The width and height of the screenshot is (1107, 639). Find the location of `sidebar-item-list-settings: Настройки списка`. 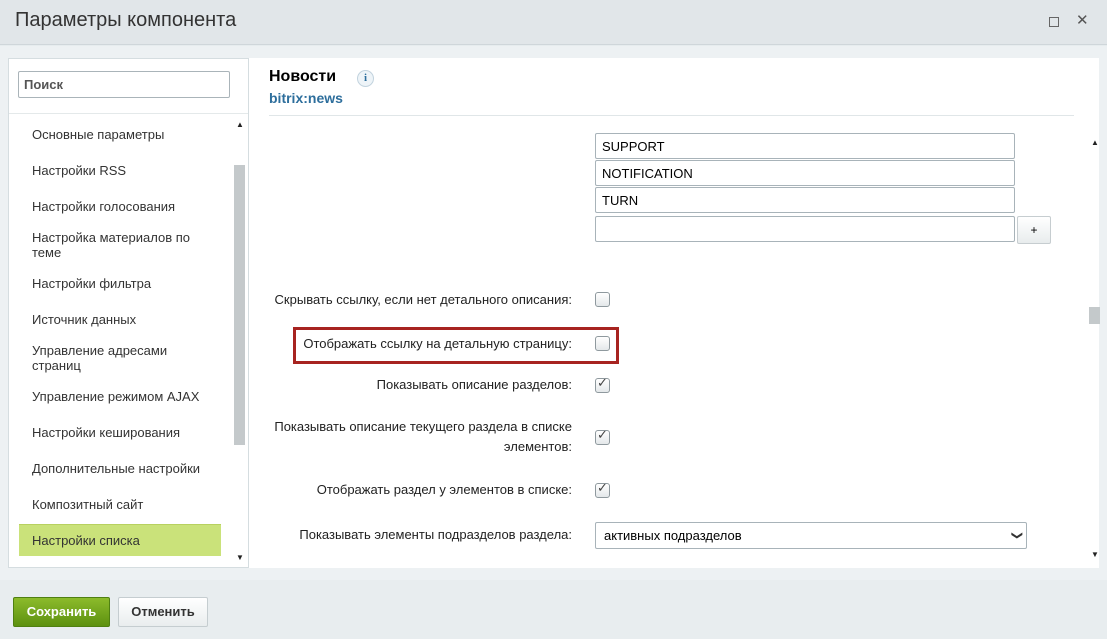

sidebar-item-list-settings: Настройки списка is located at coordinates (120, 540).